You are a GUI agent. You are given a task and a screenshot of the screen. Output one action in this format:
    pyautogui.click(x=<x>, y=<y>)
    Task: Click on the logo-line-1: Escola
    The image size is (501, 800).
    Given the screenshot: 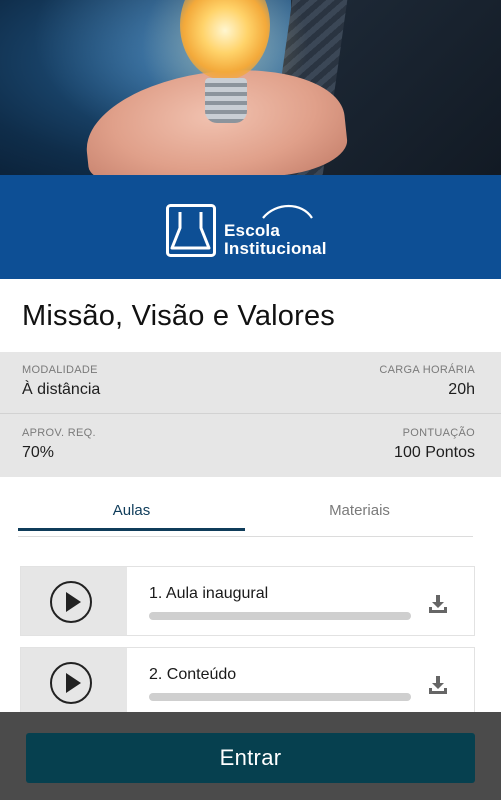 What is the action you would take?
    pyautogui.click(x=252, y=230)
    